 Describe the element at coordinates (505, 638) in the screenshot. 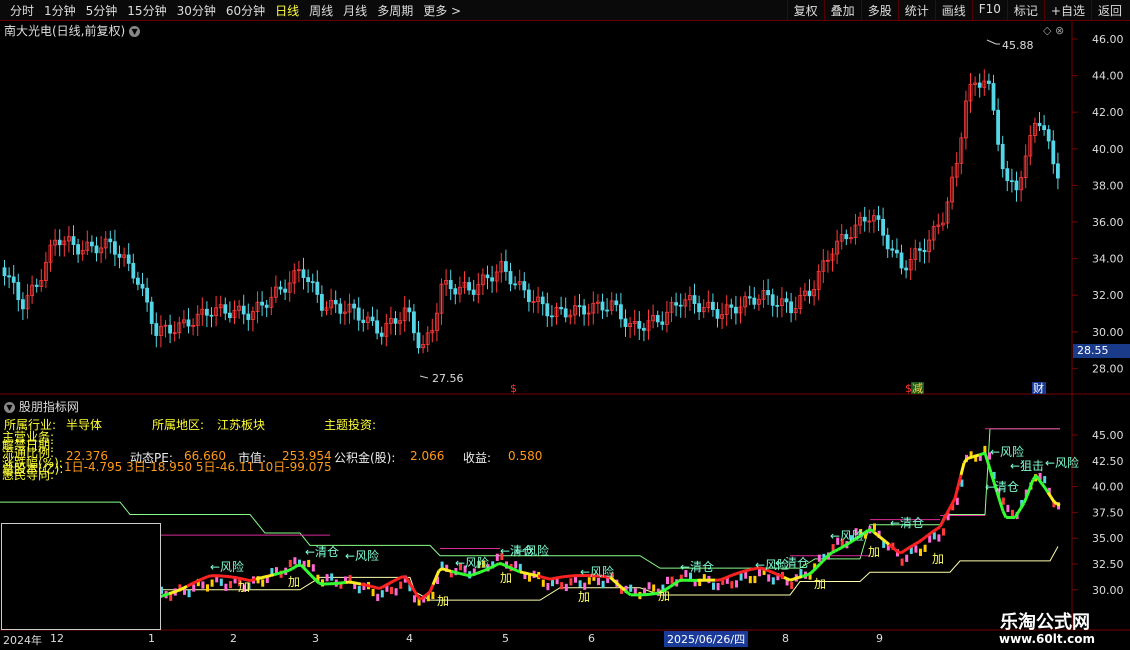

I see `time-label-may: 5` at that location.